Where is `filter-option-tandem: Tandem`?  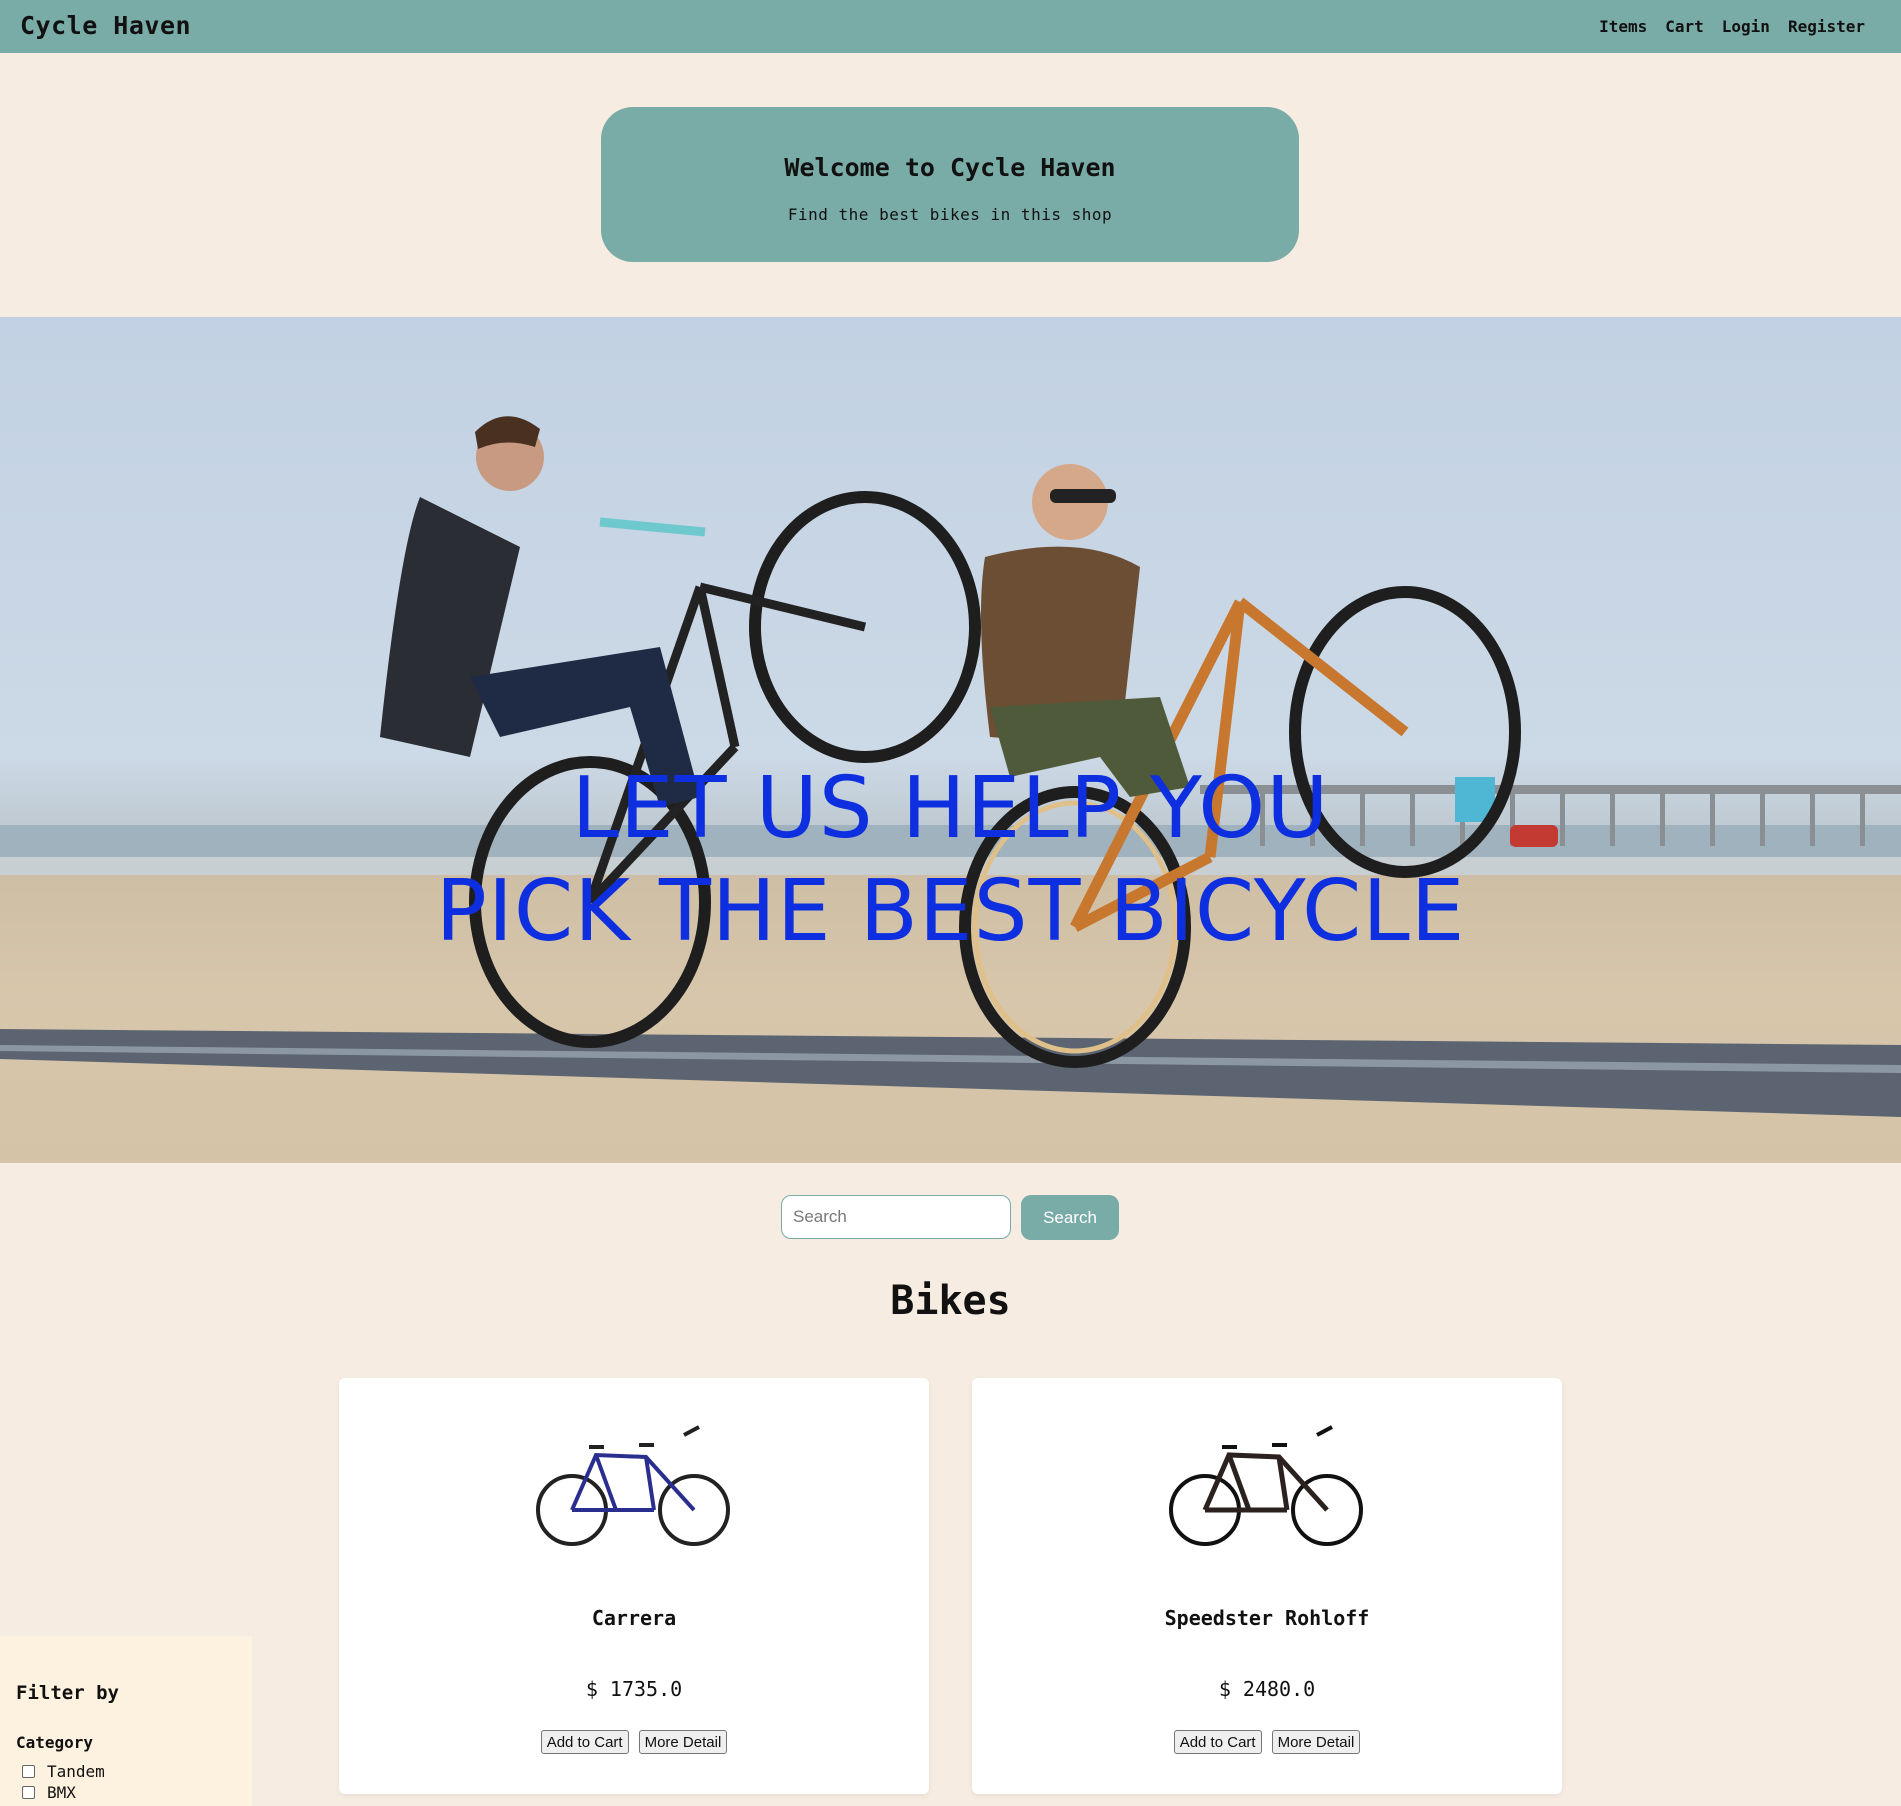 filter-option-tandem: Tandem is located at coordinates (63, 1771).